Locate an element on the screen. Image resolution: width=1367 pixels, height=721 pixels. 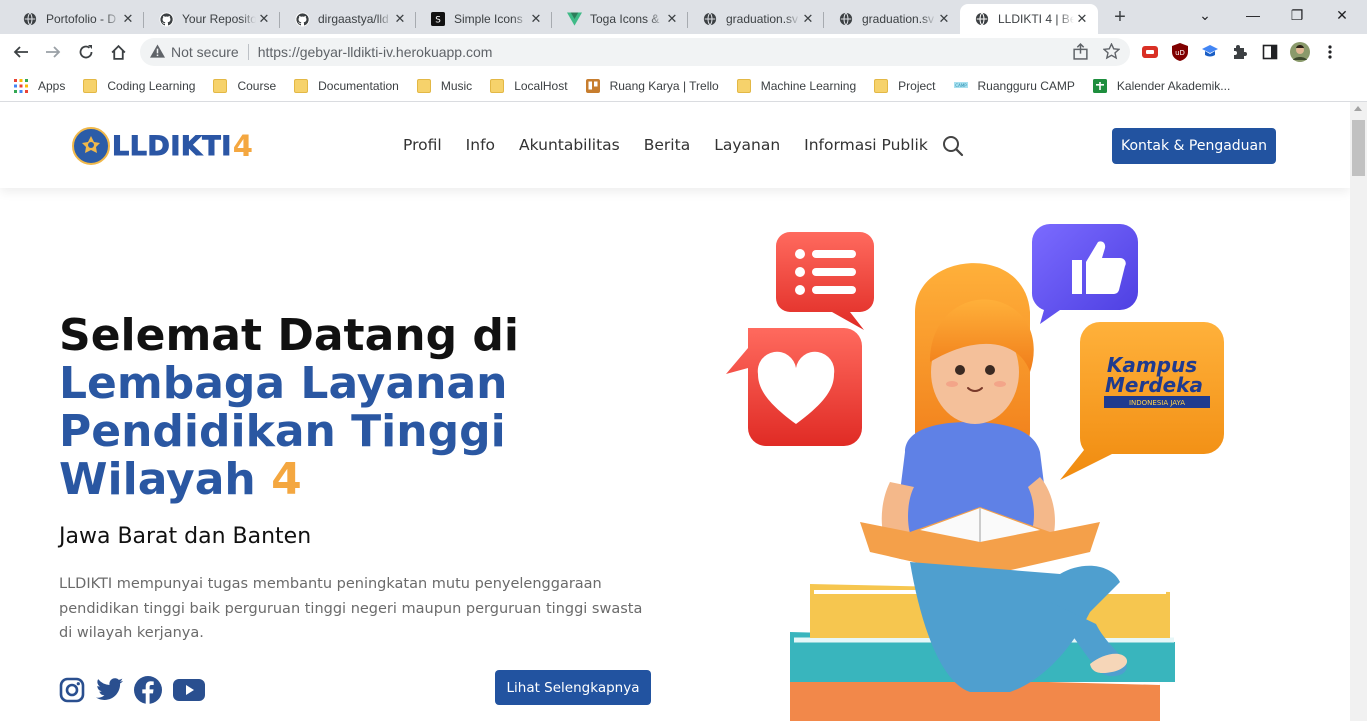
bookmark-label: Ruangguru CAMP is located at coordinates (1026, 85).